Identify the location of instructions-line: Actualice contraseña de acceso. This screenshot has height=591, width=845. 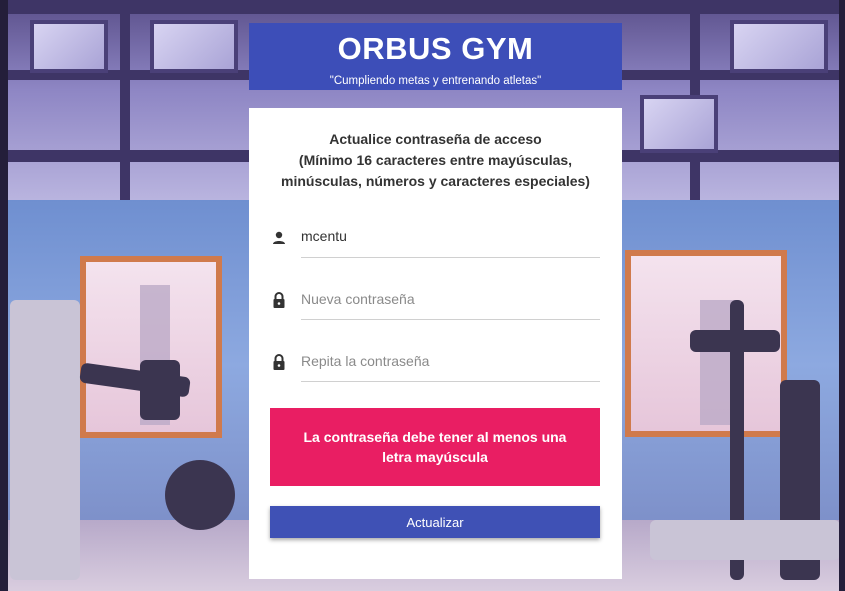
(435, 139).